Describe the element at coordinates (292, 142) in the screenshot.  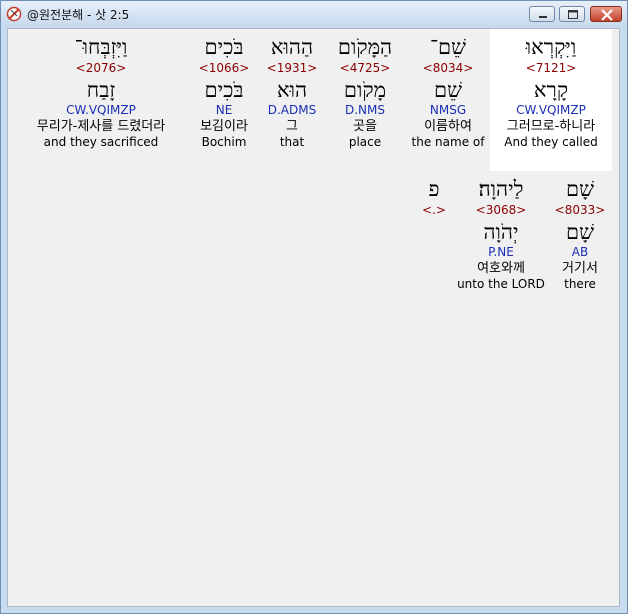
I see `english-gloss: that` at that location.